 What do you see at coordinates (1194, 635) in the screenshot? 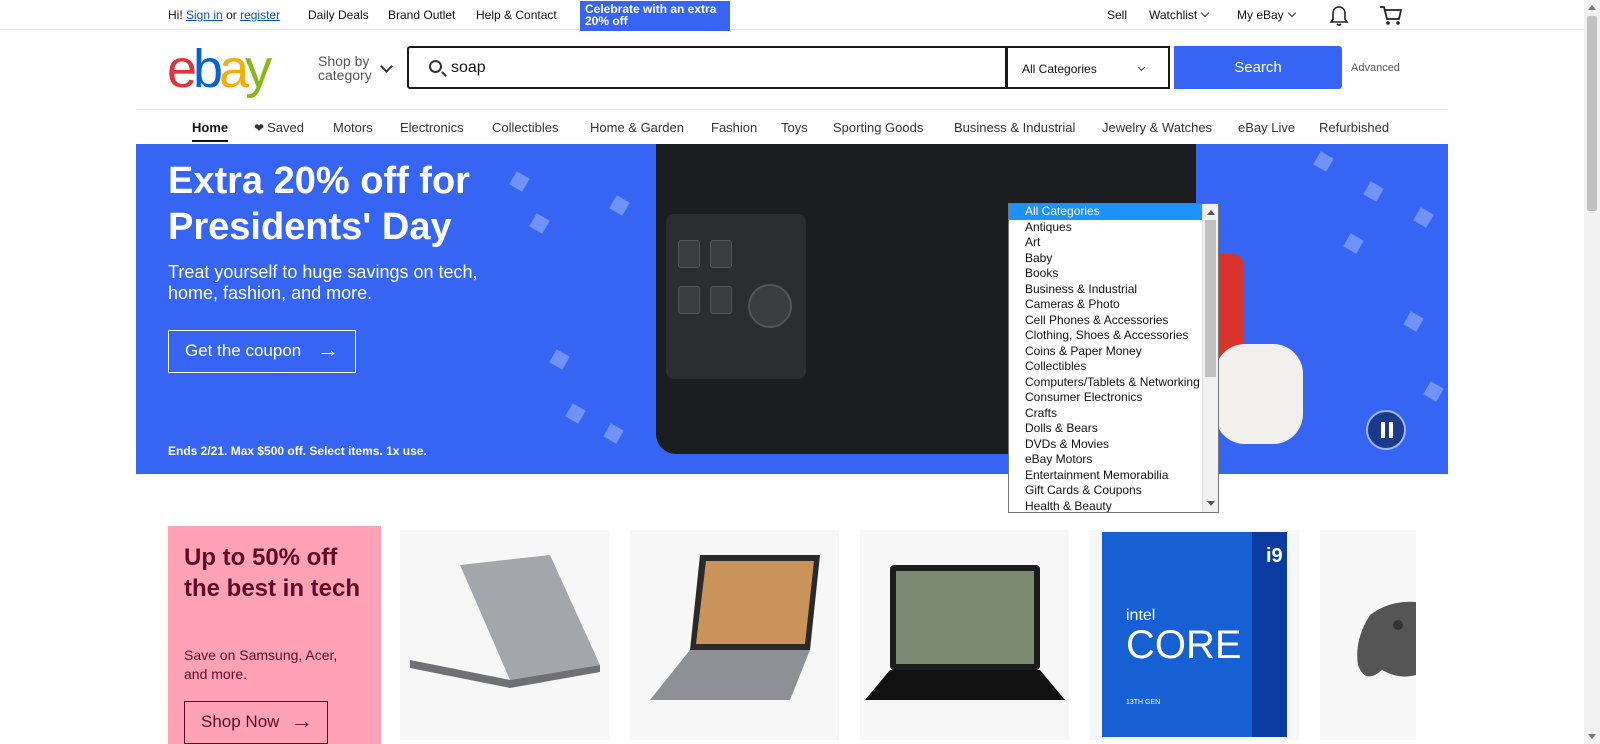
I see `product-tile-processor: i9 intel CORE 13TH GEN` at bounding box center [1194, 635].